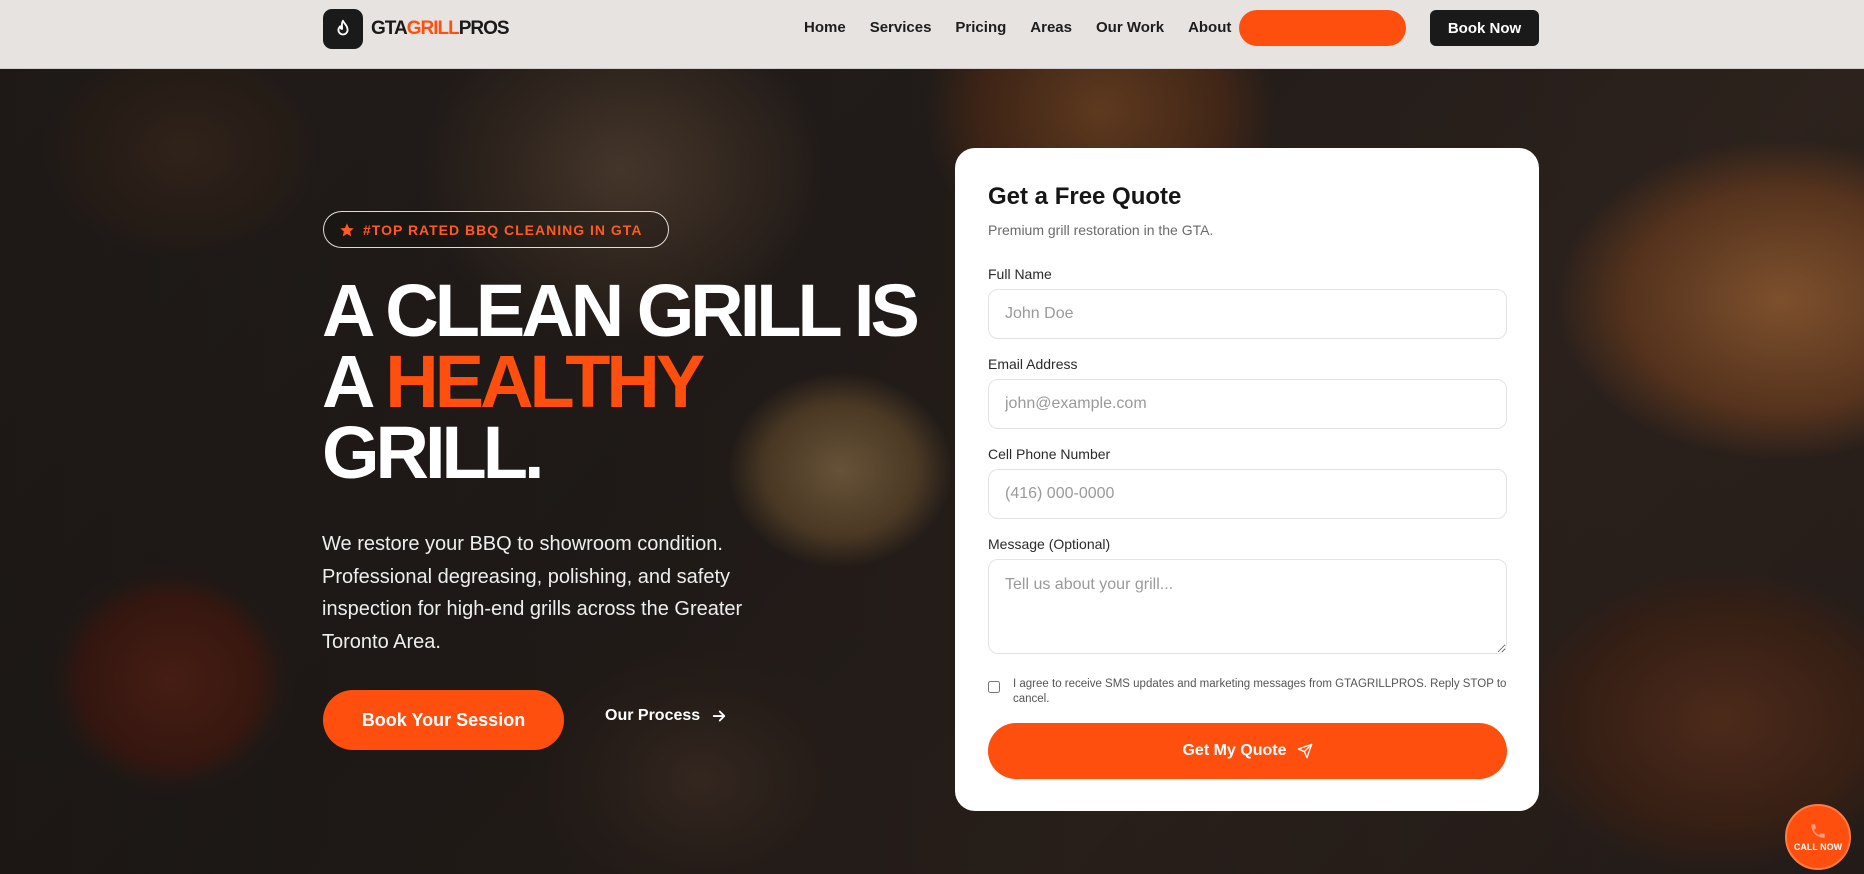 This screenshot has height=874, width=1864. Describe the element at coordinates (343, 29) in the screenshot. I see `flame-icon` at that location.